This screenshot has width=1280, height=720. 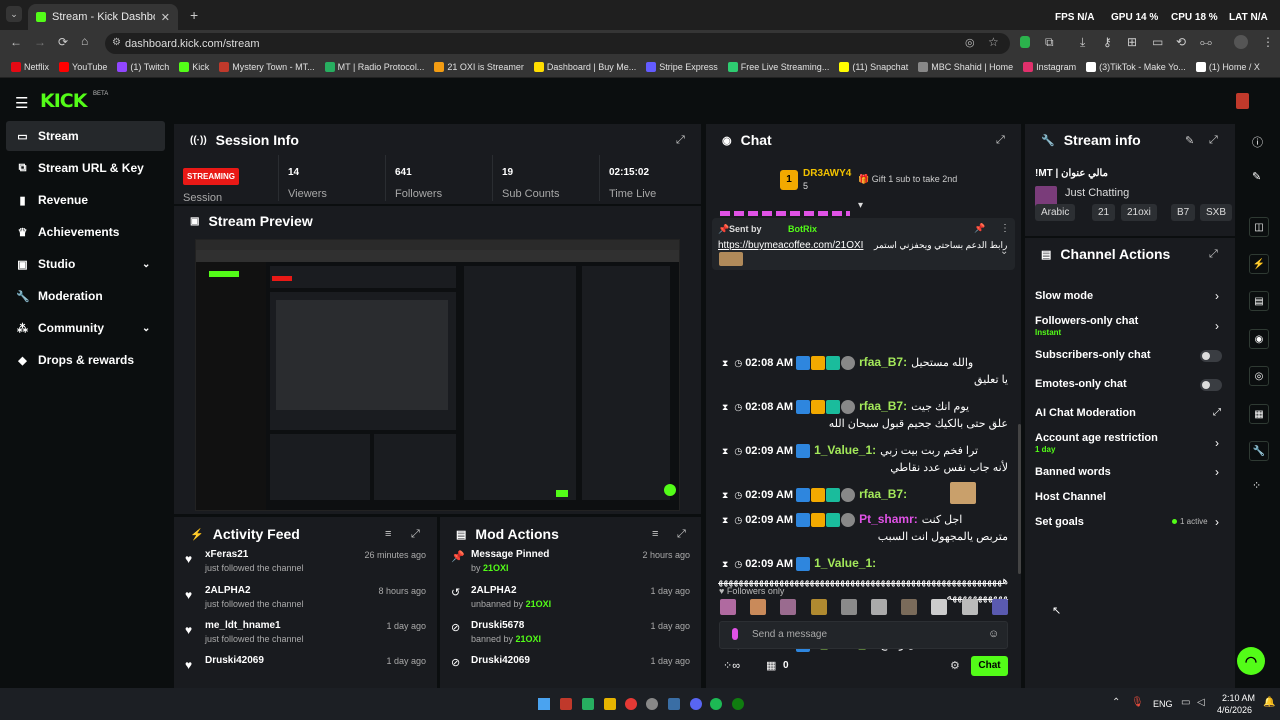 I want to click on chat-scrollbar, so click(x=1019, y=499).